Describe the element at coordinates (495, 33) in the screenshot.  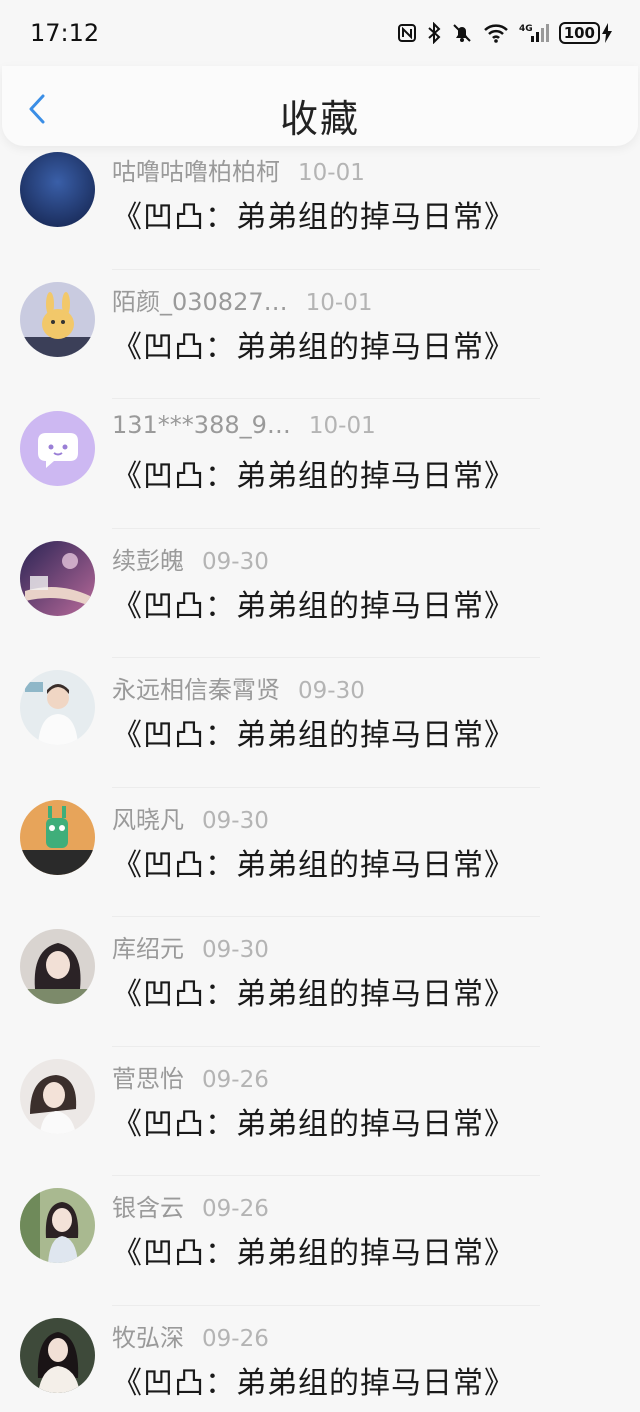
I see `wifi-icon` at that location.